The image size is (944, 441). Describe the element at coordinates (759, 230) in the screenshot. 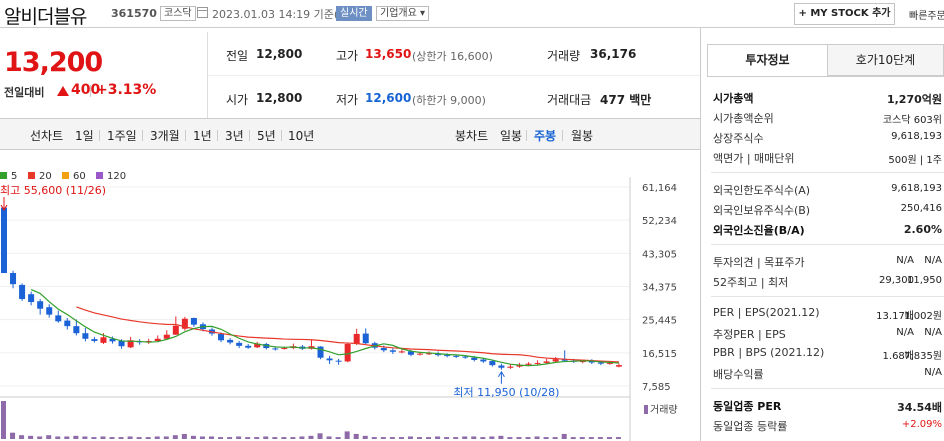

I see `invest-info-label: 외국인소진율(B/A)` at that location.